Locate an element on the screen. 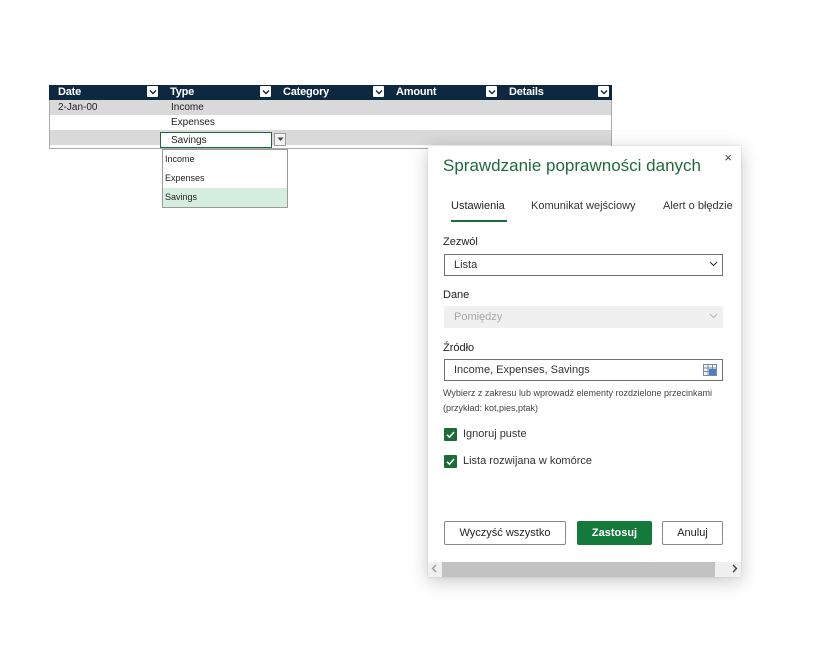  scroll-left-icon is located at coordinates (434, 570).